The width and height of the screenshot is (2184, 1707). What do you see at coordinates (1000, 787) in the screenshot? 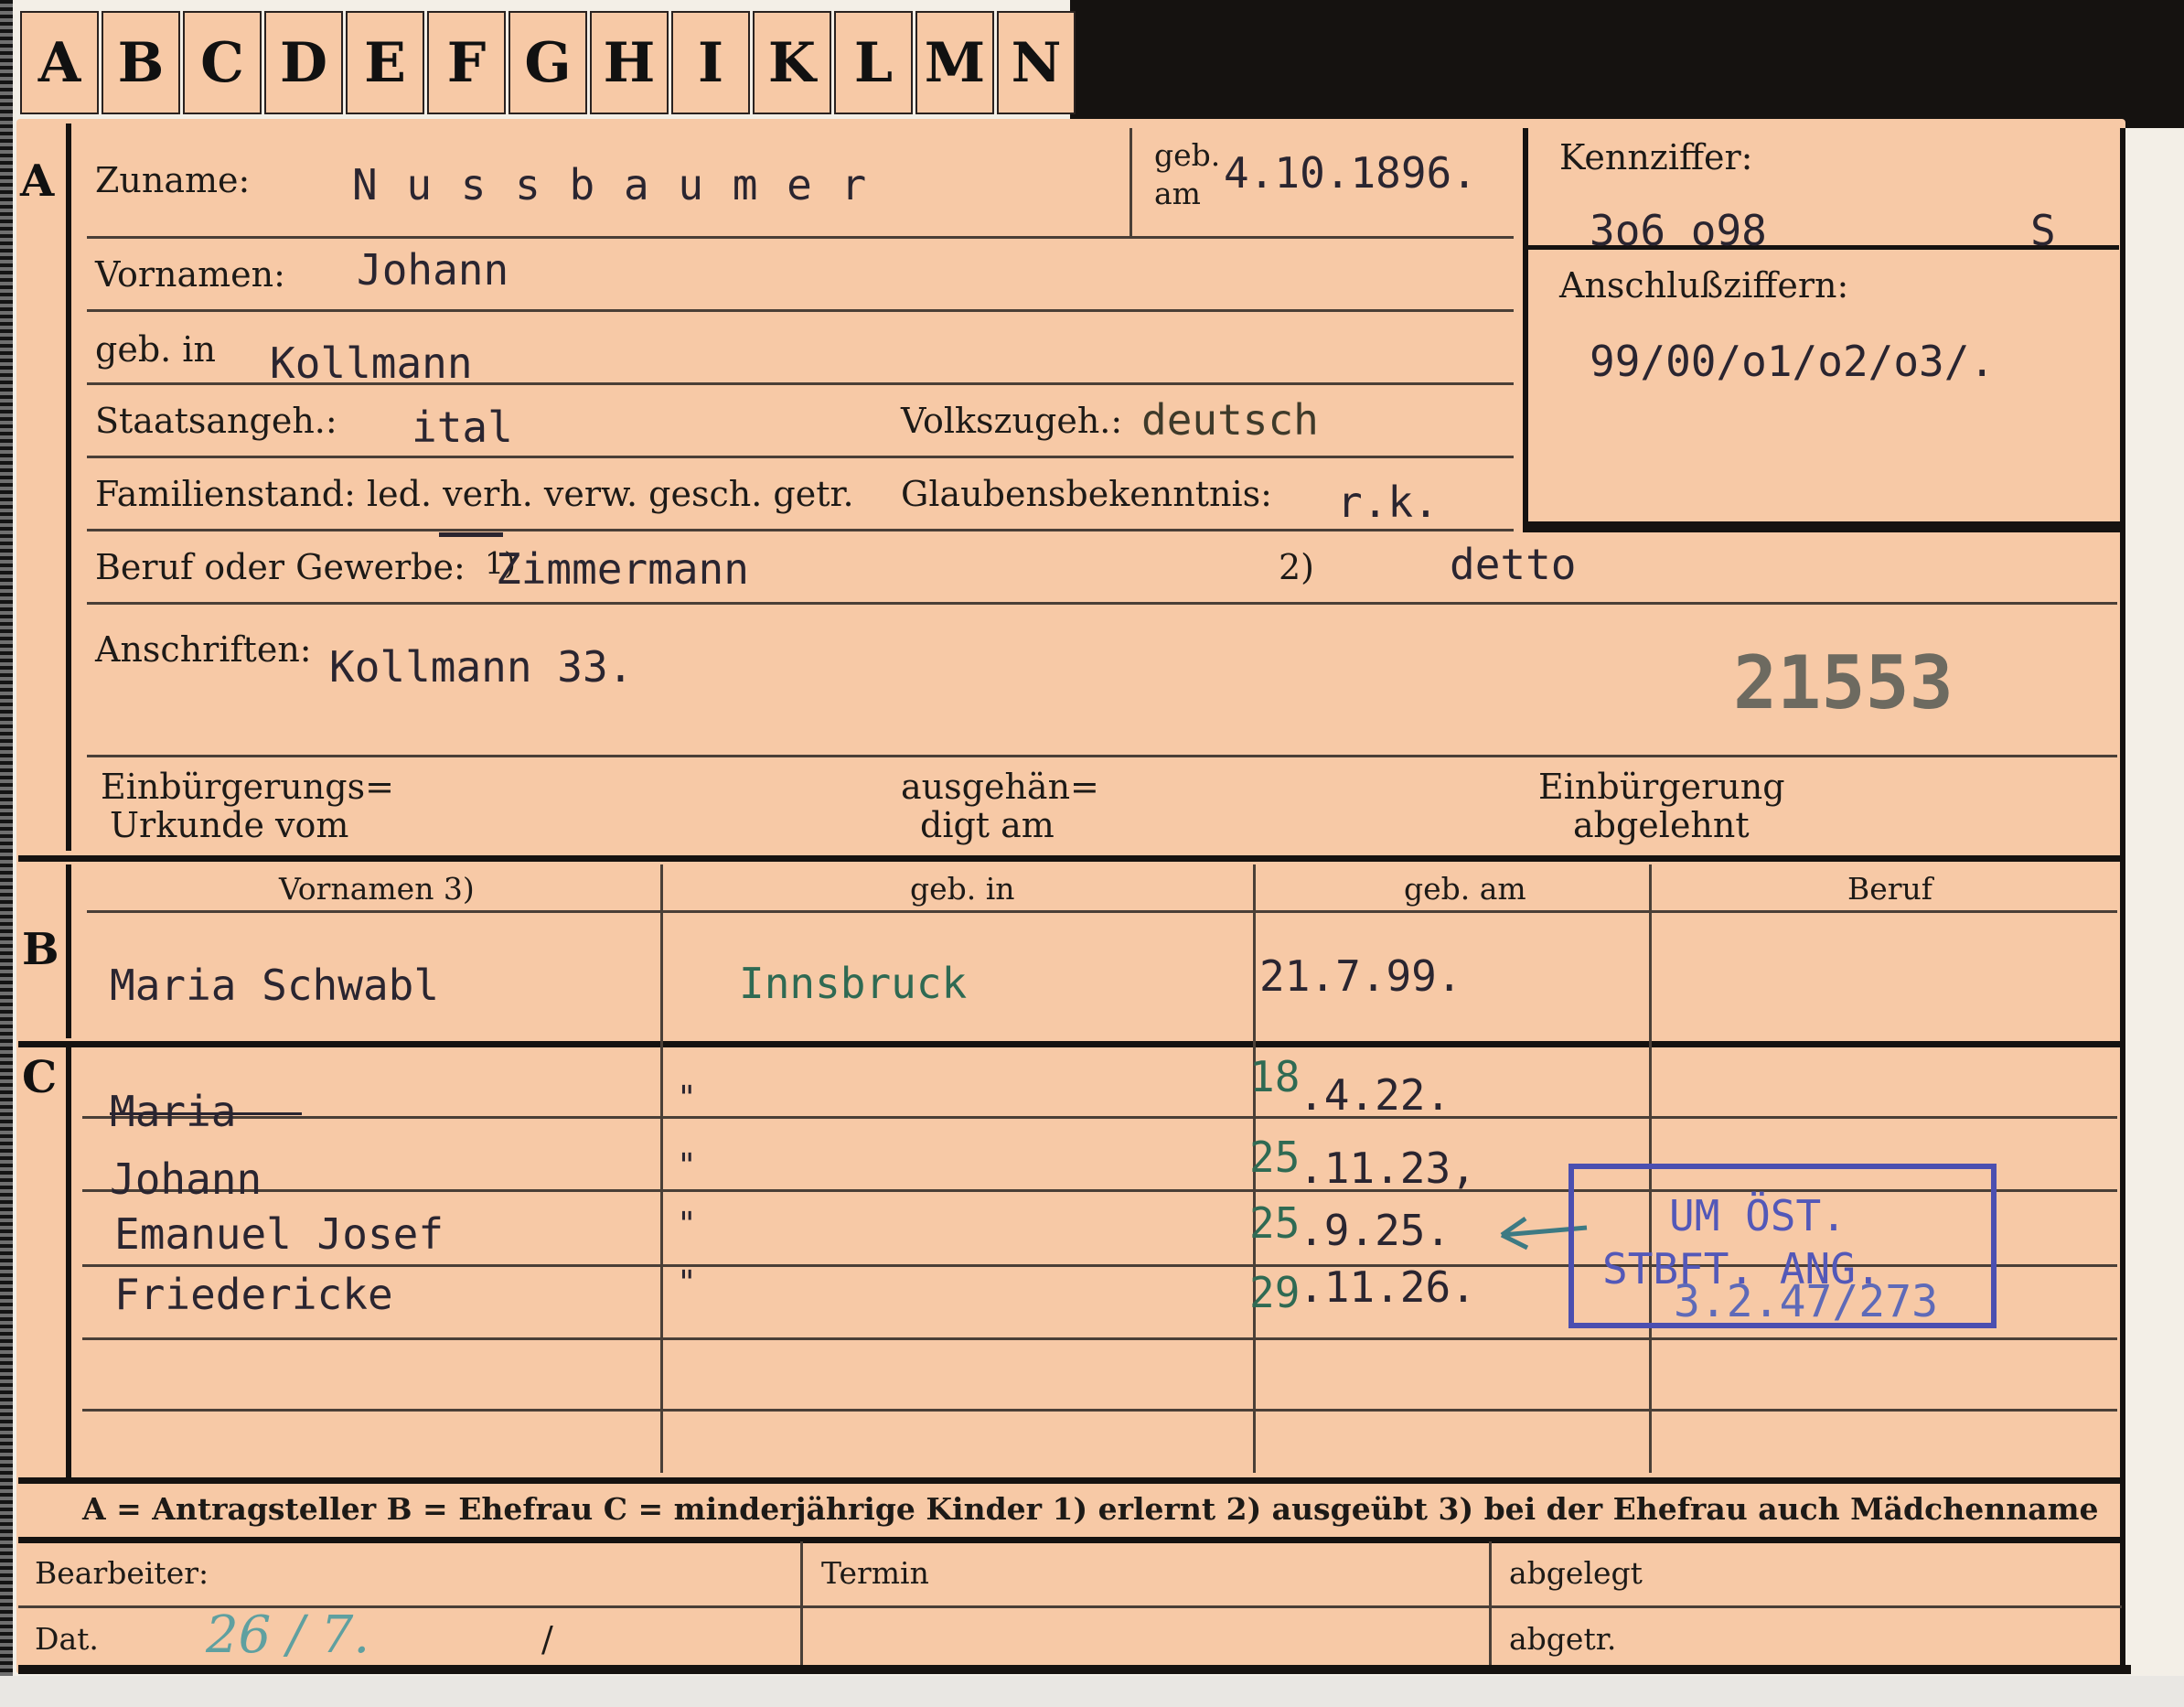
I see `label-ausgehan-1: ausgehän=` at bounding box center [1000, 787].